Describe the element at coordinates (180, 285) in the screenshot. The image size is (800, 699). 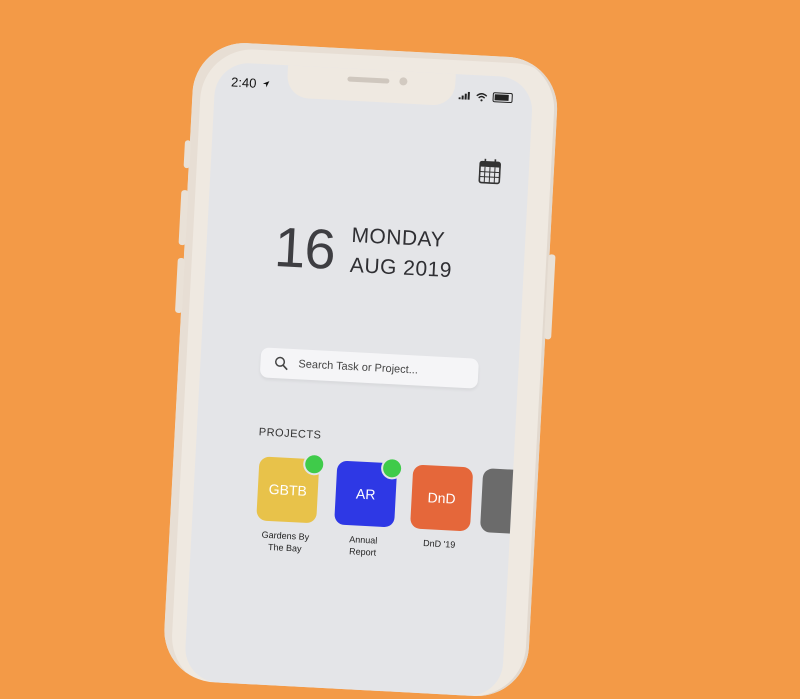
I see `volume-down-button` at that location.